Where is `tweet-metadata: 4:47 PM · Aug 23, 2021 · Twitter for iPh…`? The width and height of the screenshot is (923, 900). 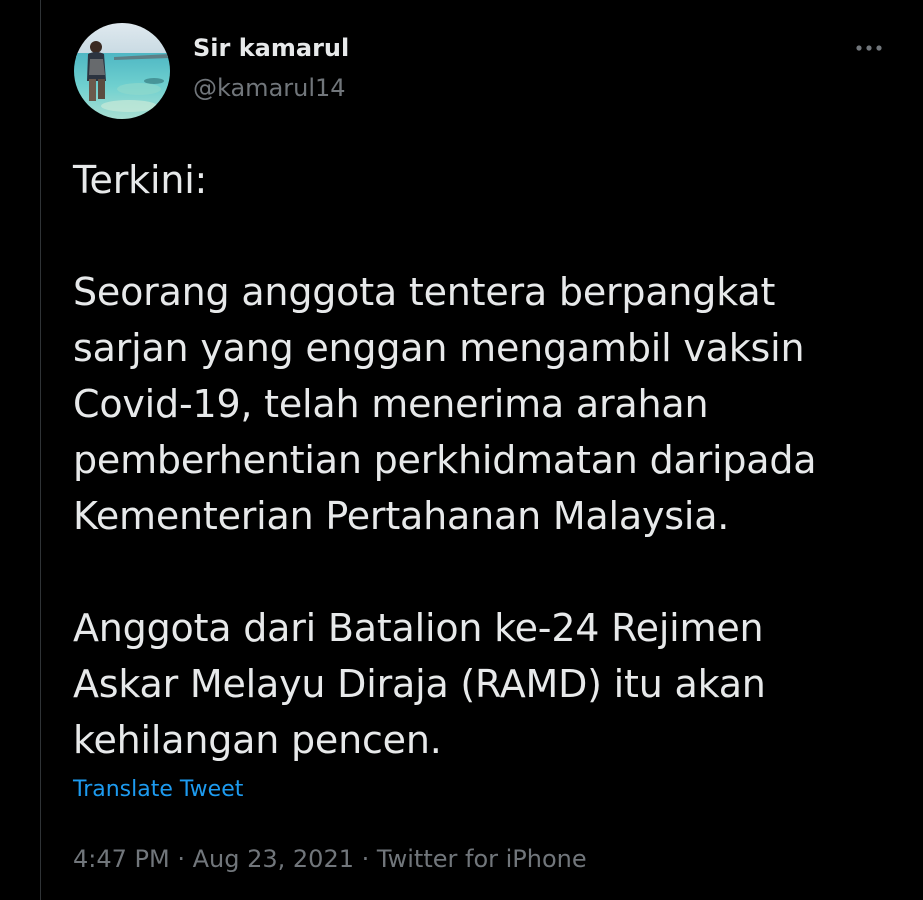
tweet-metadata: 4:47 PM · Aug 23, 2021 · Twitter for iPh… is located at coordinates (330, 859).